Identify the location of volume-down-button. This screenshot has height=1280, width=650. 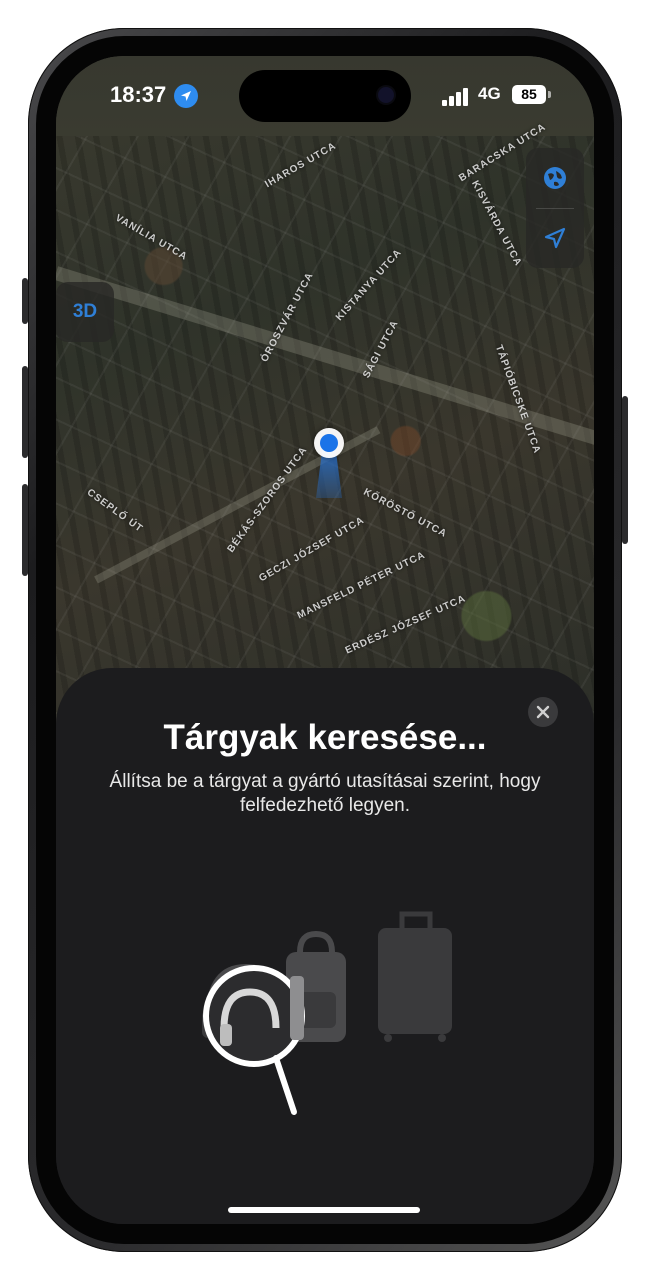
(25, 530).